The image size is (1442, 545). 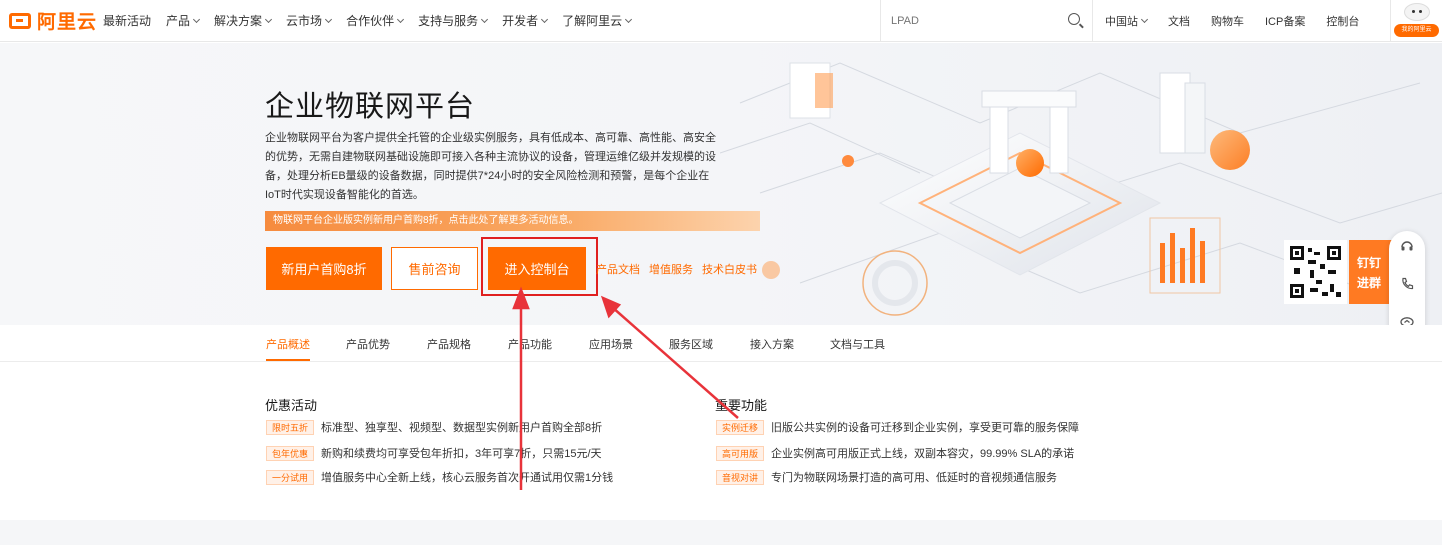 I want to click on aliyun-logo: 阿里云, so click(x=54, y=21).